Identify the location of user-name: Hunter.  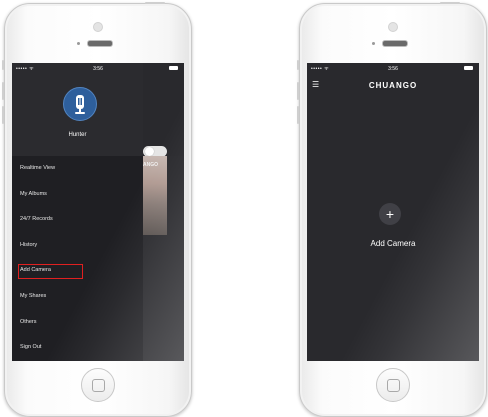
(77, 135).